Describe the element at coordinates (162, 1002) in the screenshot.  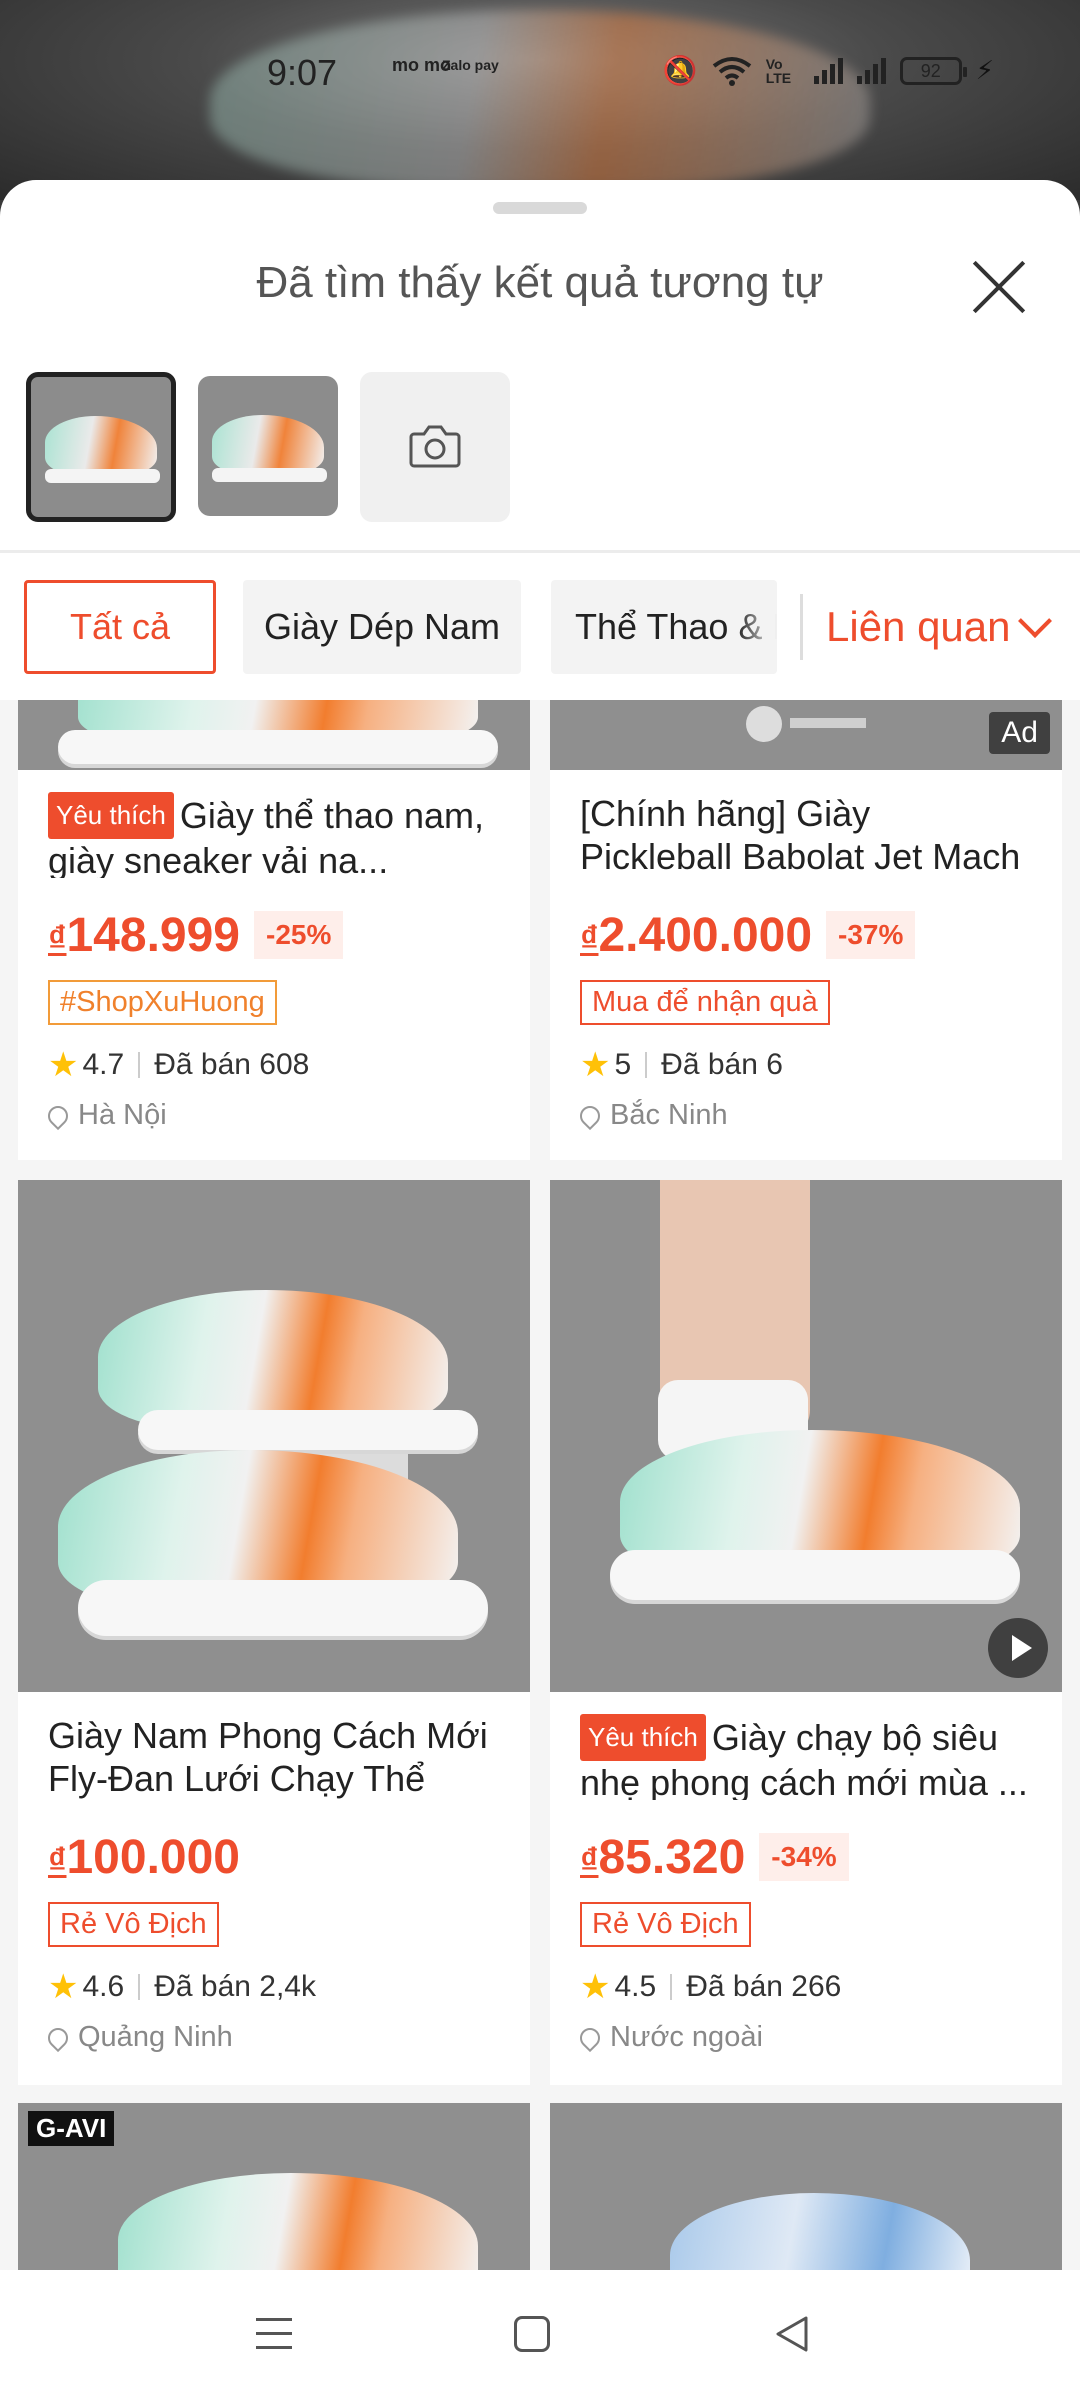
I see `promo-tag: #ShopXuHuong` at that location.